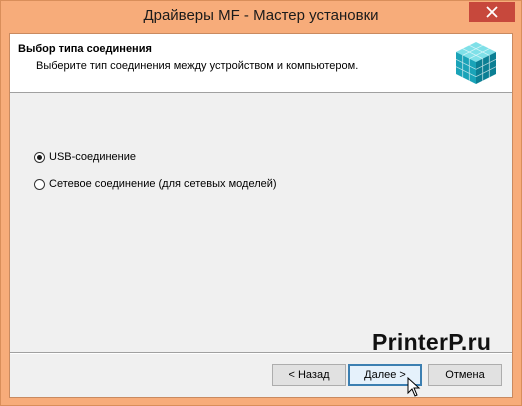 The image size is (522, 406). What do you see at coordinates (39, 157) in the screenshot?
I see `usb-radio-button` at bounding box center [39, 157].